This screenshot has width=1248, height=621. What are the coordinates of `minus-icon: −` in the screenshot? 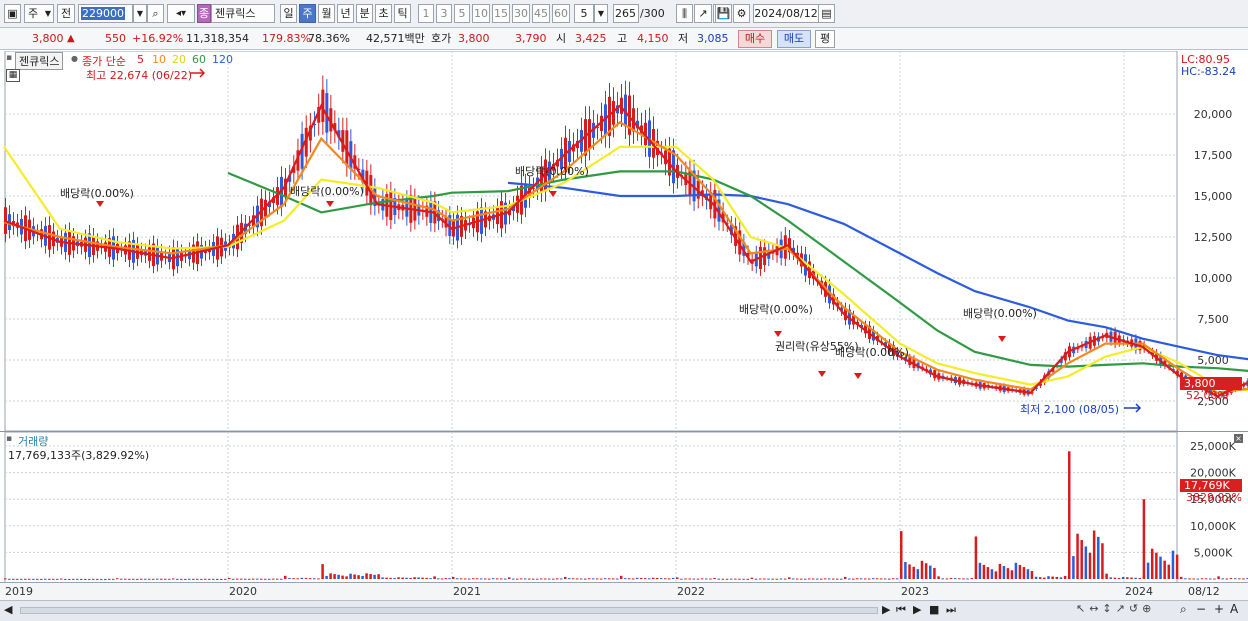 It's located at (1201, 609).